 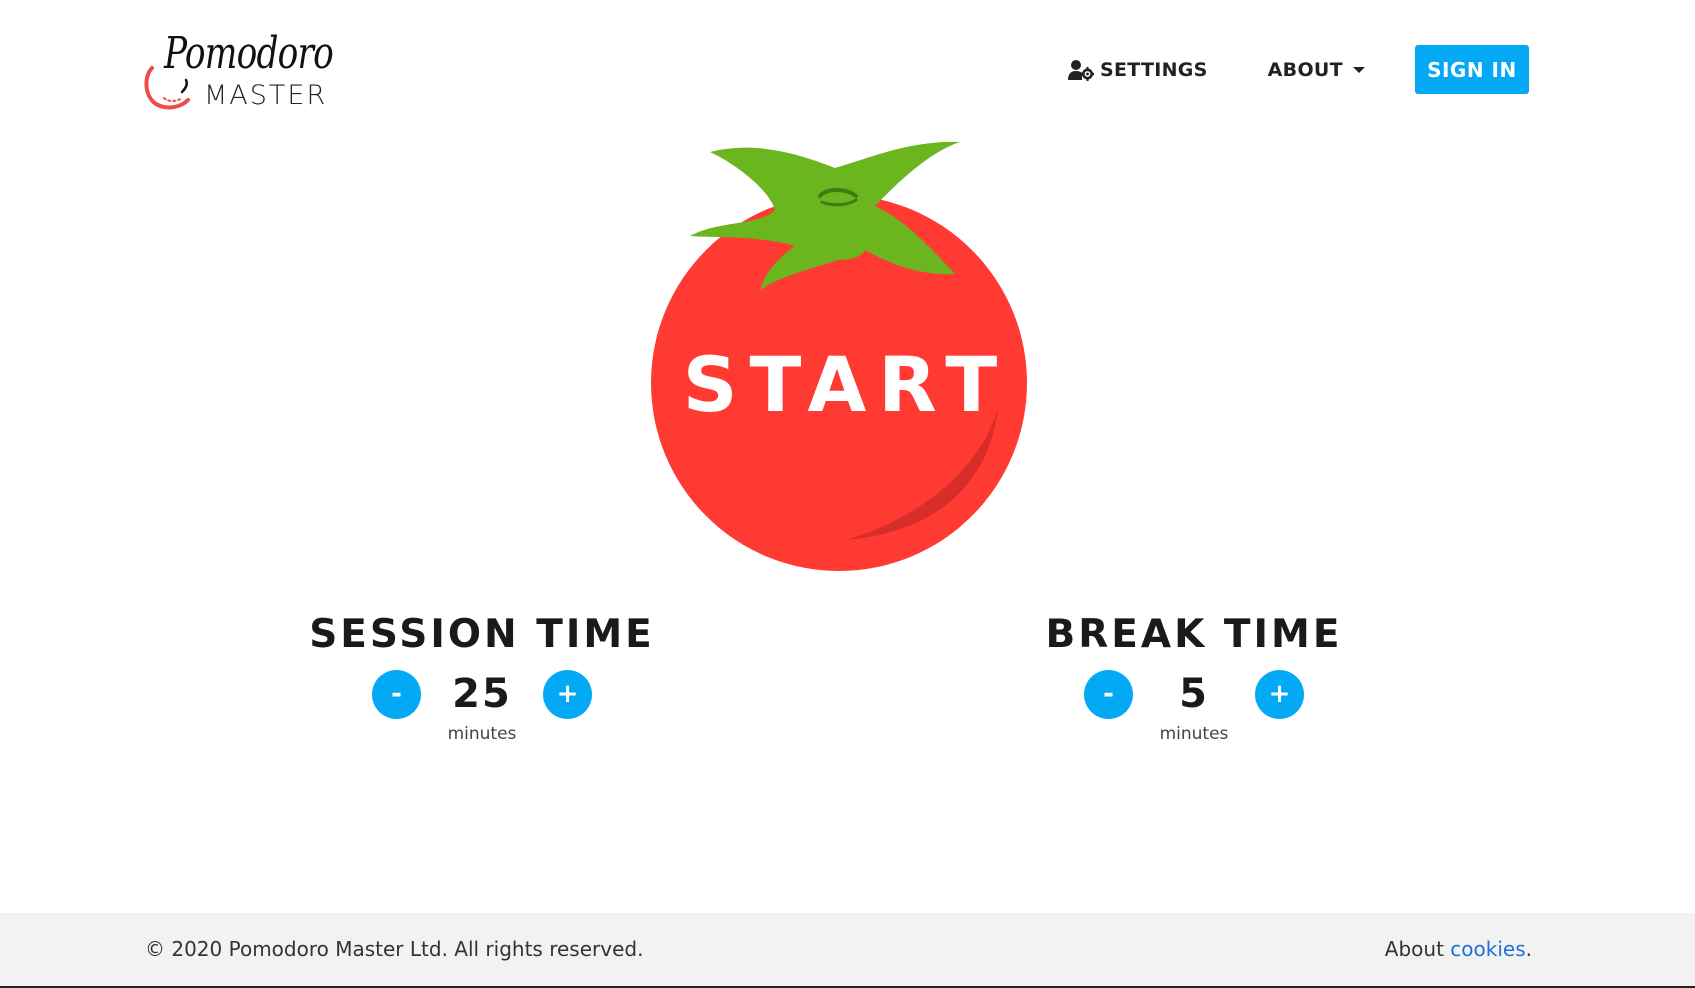 What do you see at coordinates (249, 53) in the screenshot?
I see `logo-title: Pomodoro` at bounding box center [249, 53].